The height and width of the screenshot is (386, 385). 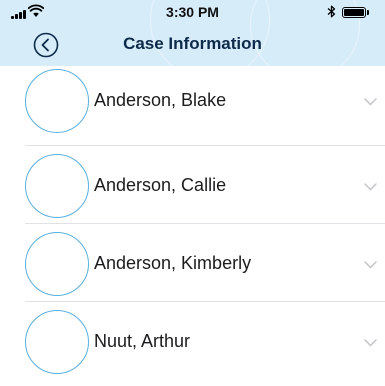 I want to click on battery-icon, so click(x=354, y=12).